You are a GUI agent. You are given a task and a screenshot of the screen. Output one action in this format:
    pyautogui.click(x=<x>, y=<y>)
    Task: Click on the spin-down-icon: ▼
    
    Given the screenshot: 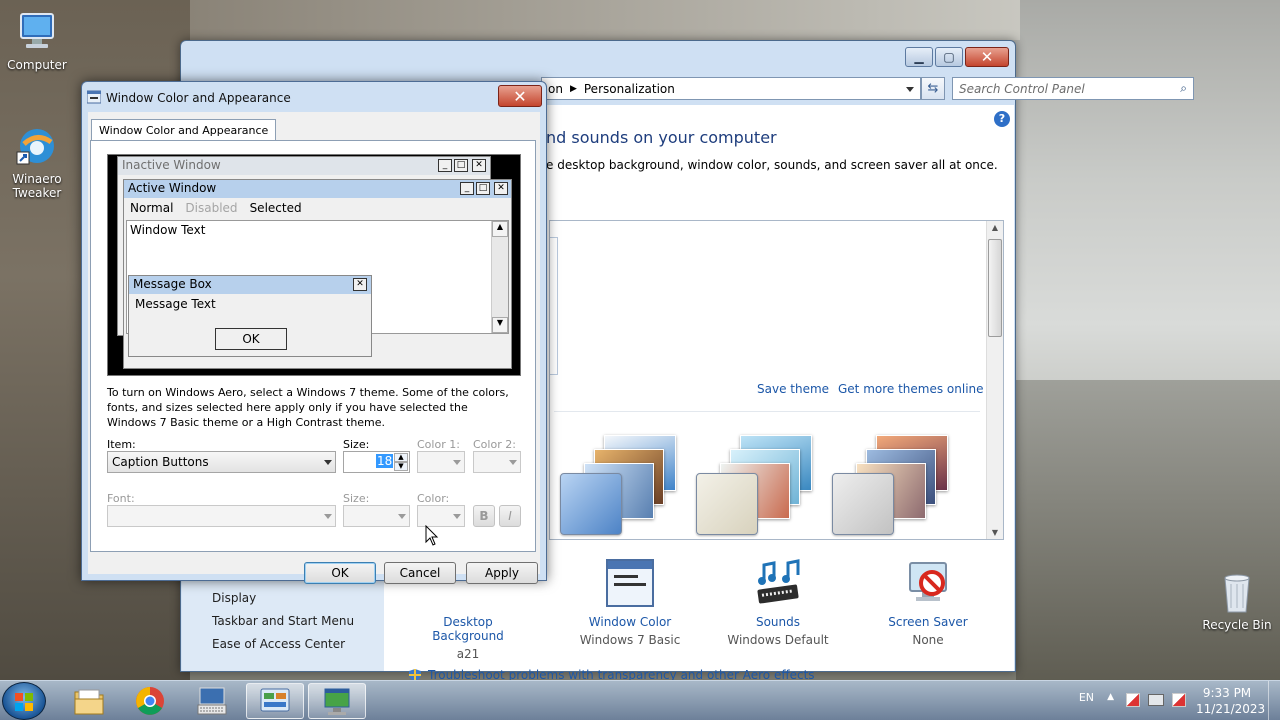 What is the action you would take?
    pyautogui.click(x=401, y=466)
    